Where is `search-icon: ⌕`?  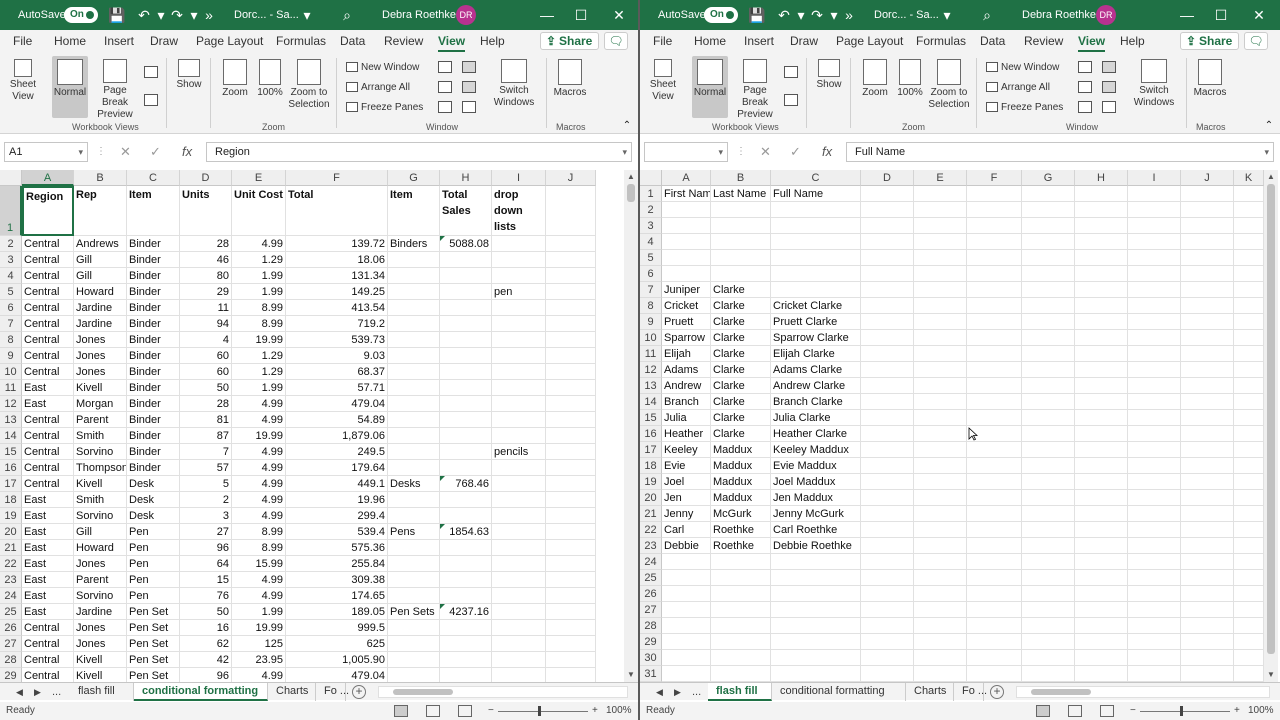
search-icon: ⌕ is located at coordinates (347, 15).